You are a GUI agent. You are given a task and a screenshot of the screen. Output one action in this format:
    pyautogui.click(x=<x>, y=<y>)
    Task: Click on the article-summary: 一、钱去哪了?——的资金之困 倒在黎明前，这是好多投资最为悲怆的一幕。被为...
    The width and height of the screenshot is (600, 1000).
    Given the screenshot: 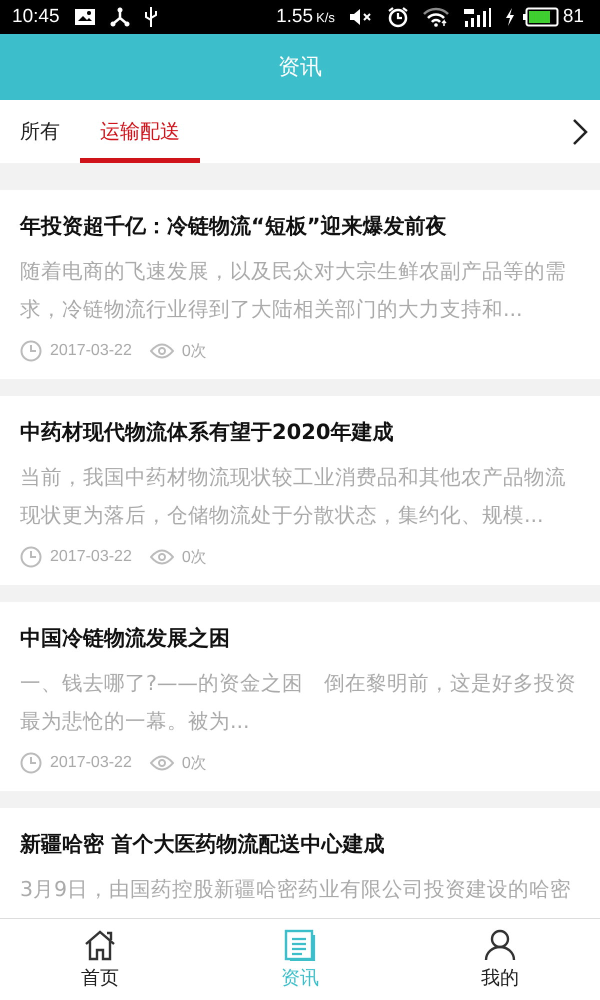 What is the action you would take?
    pyautogui.click(x=298, y=702)
    